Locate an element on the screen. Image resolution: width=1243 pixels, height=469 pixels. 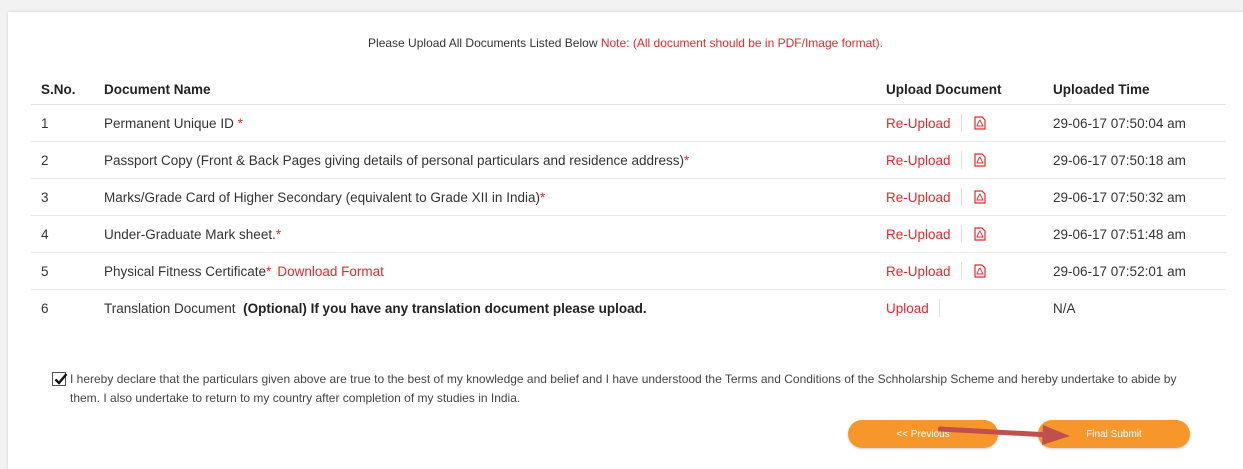
download-format-link: Download Format is located at coordinates (330, 271).